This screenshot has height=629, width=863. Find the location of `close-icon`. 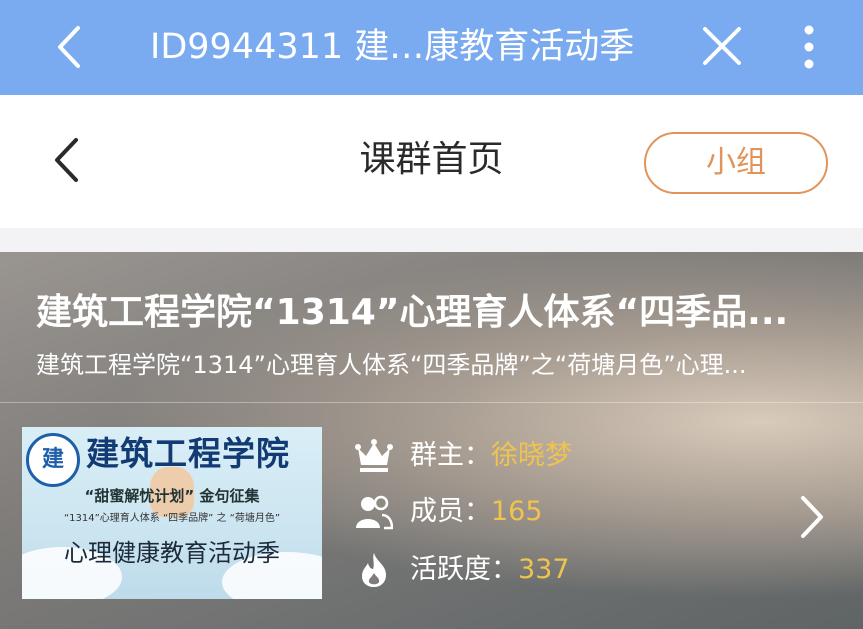

close-icon is located at coordinates (722, 46).